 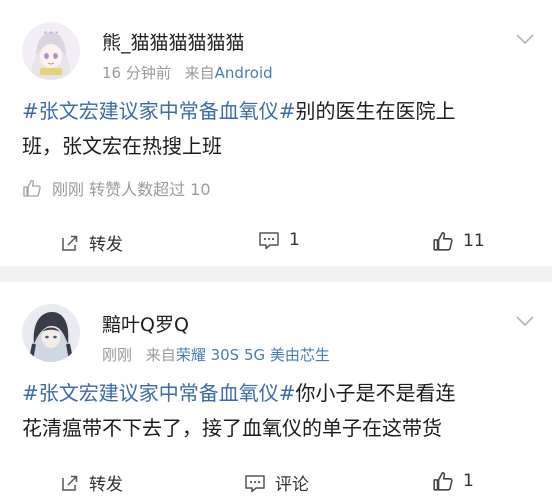 I want to click on like-button: 11, so click(x=458, y=241).